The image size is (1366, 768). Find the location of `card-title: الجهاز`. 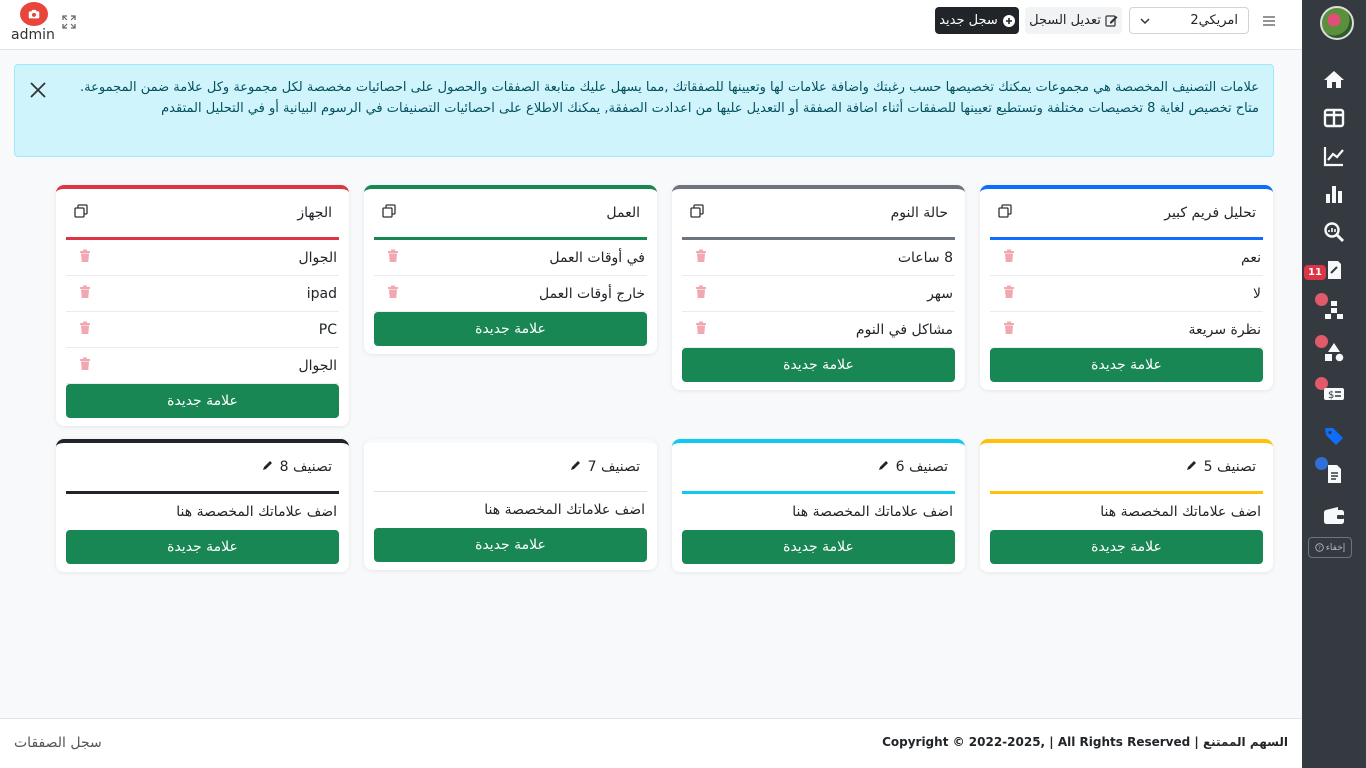

card-title: الجهاز is located at coordinates (314, 213).